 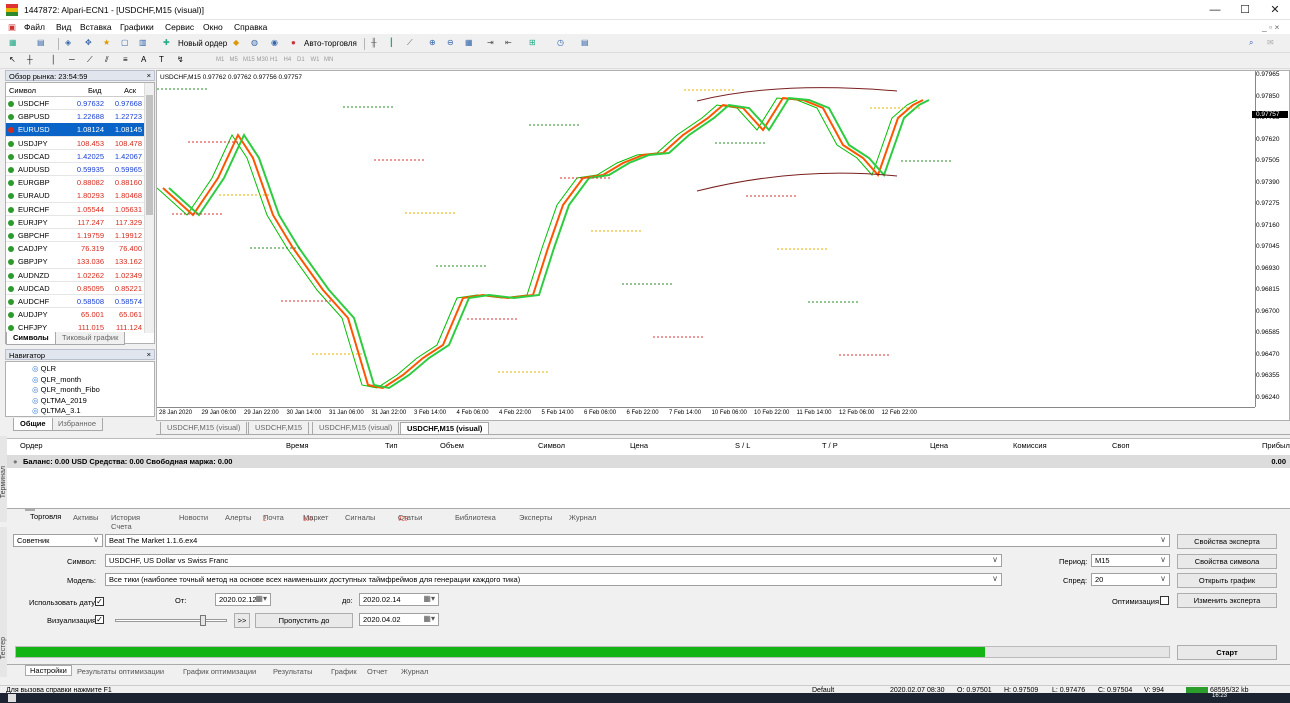 What do you see at coordinates (149, 208) in the screenshot?
I see `scrollbar` at bounding box center [149, 208].